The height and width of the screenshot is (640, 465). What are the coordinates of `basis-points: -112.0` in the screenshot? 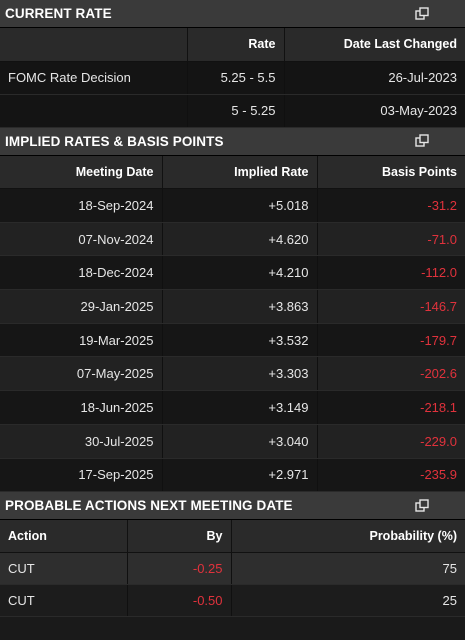 It's located at (391, 273).